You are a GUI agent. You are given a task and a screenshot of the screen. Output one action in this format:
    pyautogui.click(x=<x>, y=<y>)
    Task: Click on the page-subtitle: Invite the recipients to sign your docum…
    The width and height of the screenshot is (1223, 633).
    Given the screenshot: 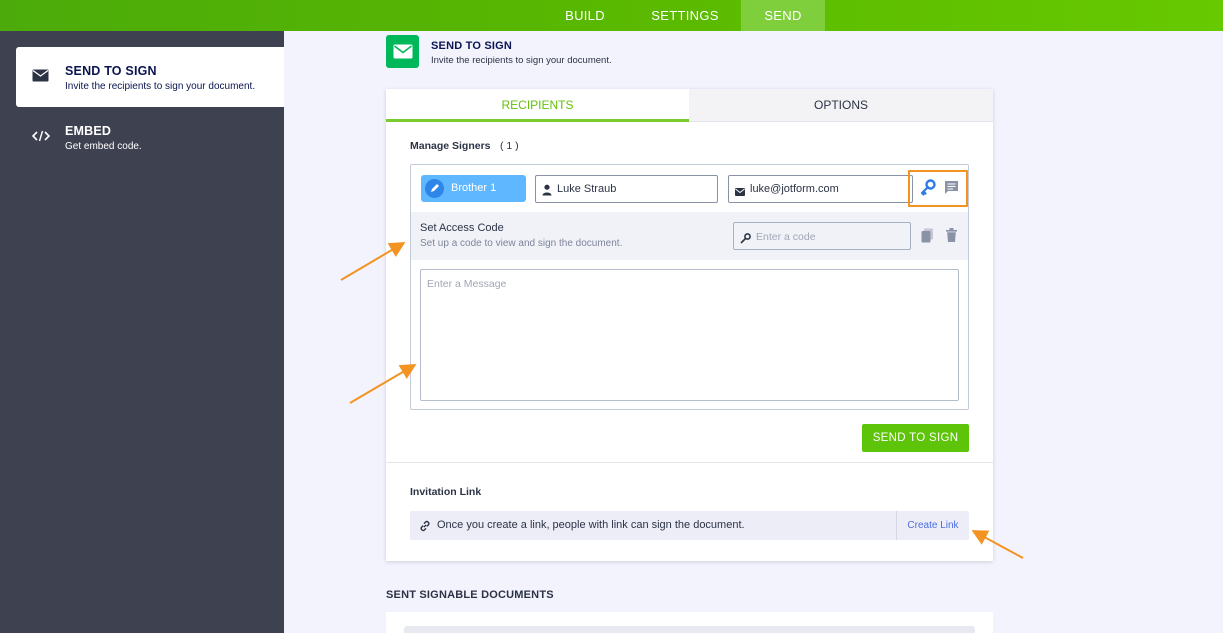 What is the action you would take?
    pyautogui.click(x=521, y=60)
    